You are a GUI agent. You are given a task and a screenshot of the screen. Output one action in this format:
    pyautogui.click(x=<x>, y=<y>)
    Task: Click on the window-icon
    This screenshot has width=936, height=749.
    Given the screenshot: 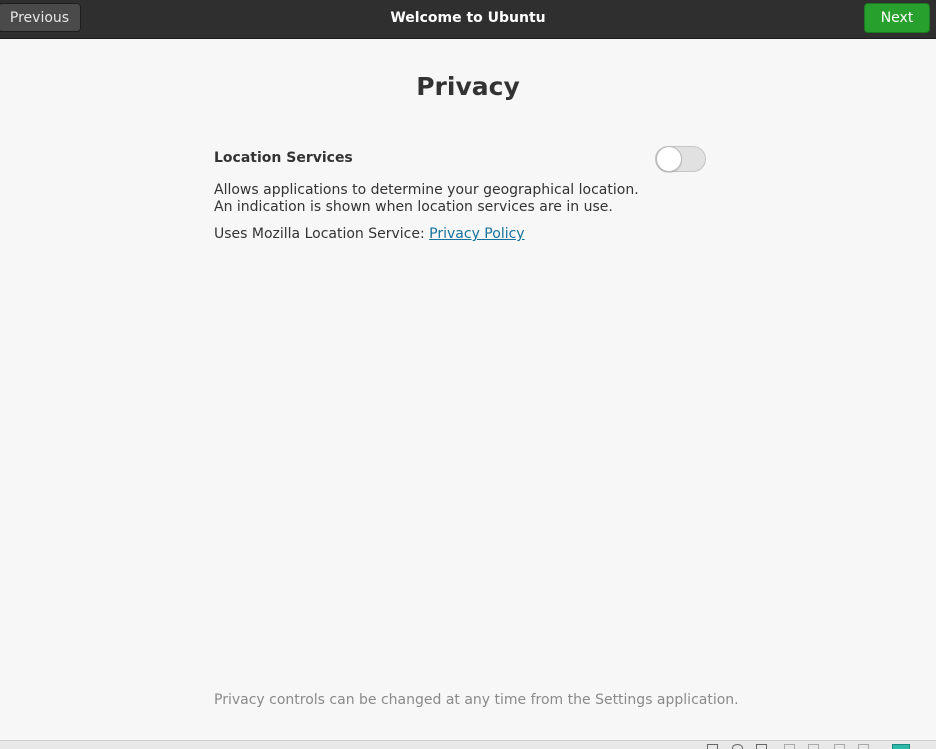 What is the action you would take?
    pyautogui.click(x=712, y=746)
    